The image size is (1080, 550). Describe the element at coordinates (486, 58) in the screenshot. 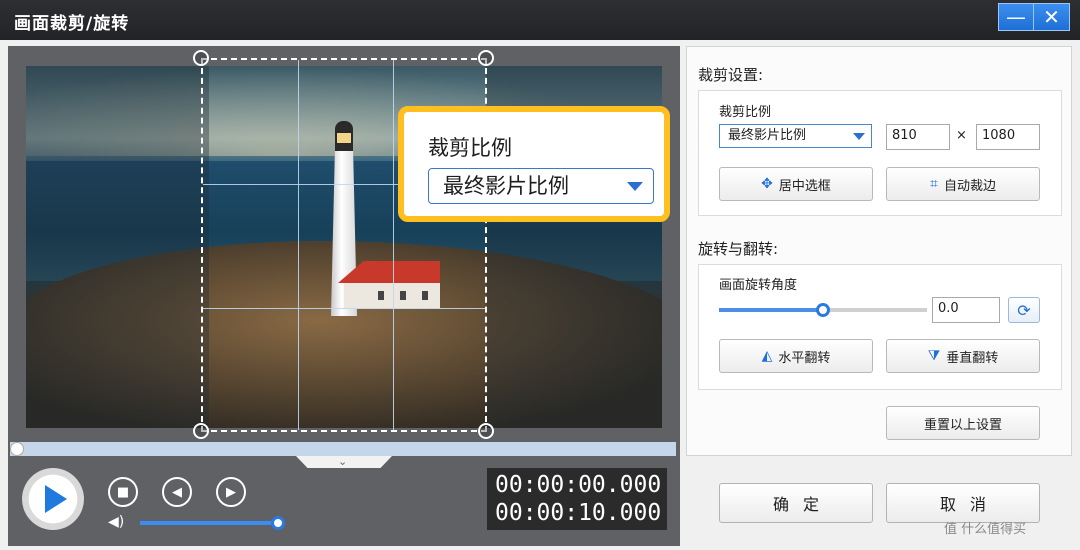

I see `crop-handle-top-right` at that location.